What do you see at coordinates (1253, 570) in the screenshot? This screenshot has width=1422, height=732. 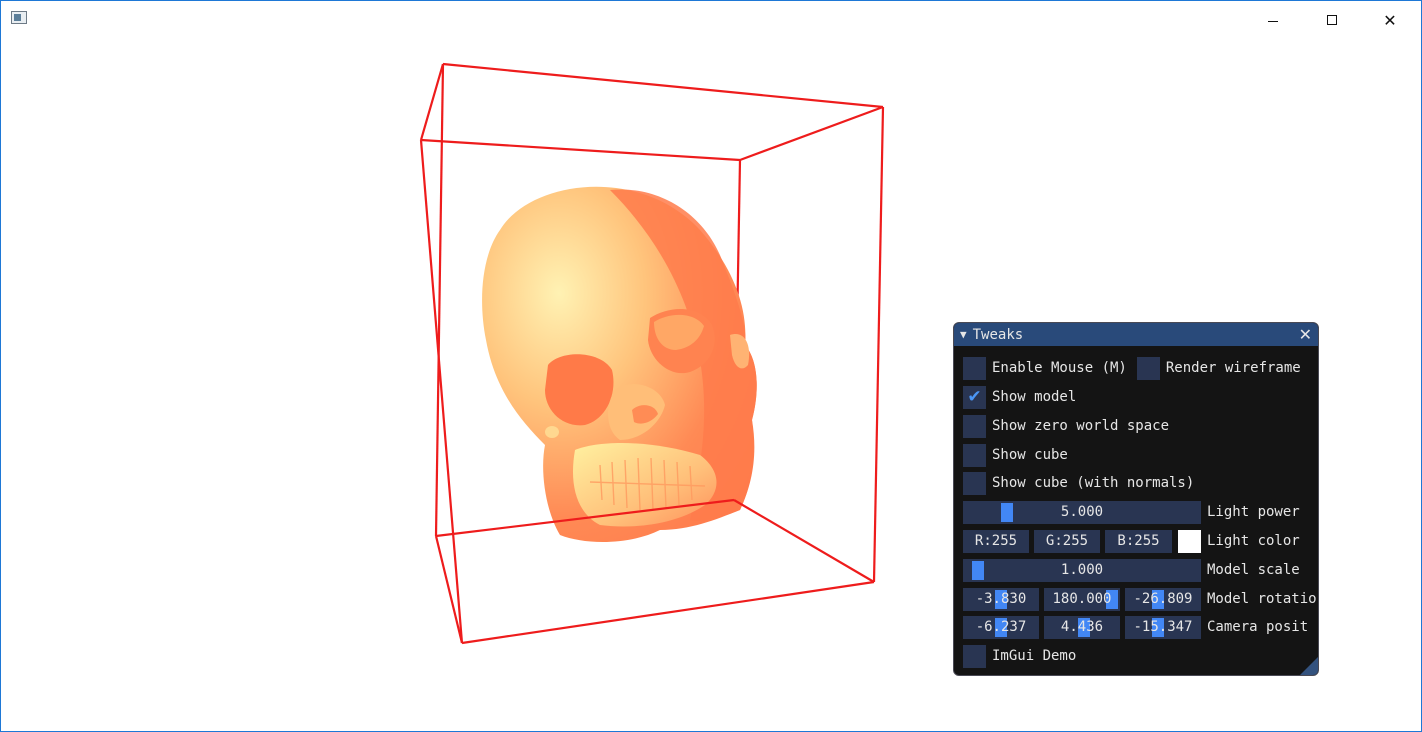 I see `model-scale-label: Model scale` at bounding box center [1253, 570].